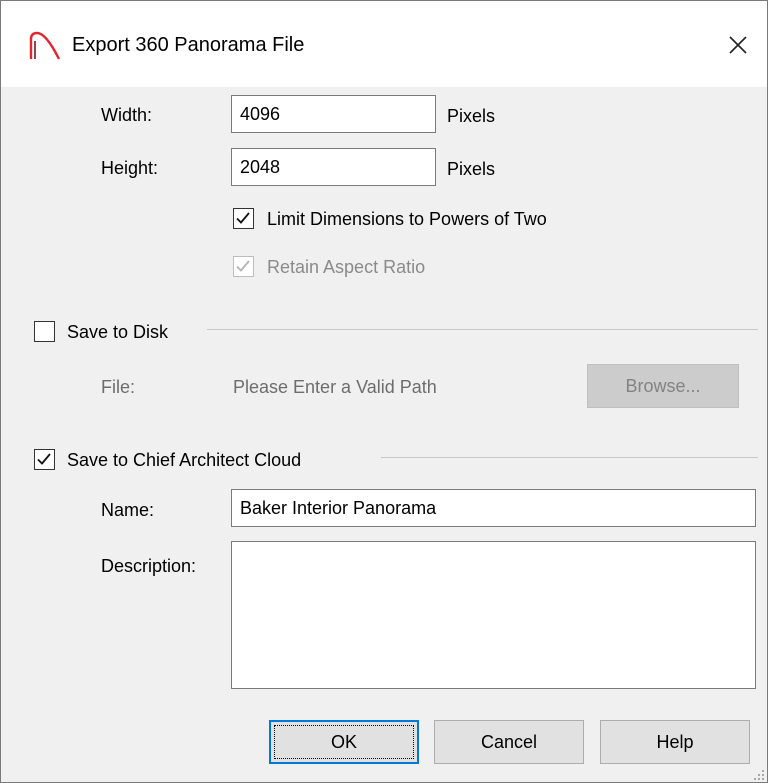  I want to click on save-to-cloud-checkbox, so click(44, 459).